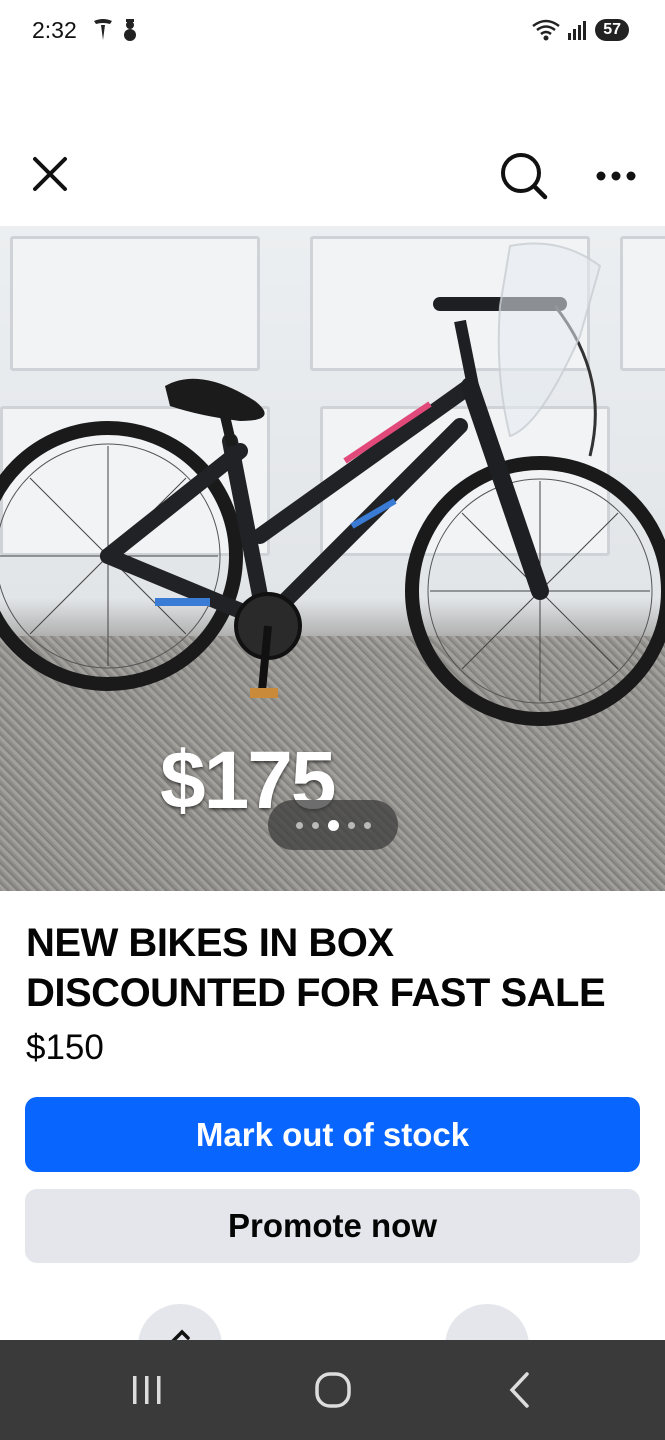 The image size is (665, 1440). I want to click on mark-out-of-stock-button: Mark out of stock, so click(332, 1134).